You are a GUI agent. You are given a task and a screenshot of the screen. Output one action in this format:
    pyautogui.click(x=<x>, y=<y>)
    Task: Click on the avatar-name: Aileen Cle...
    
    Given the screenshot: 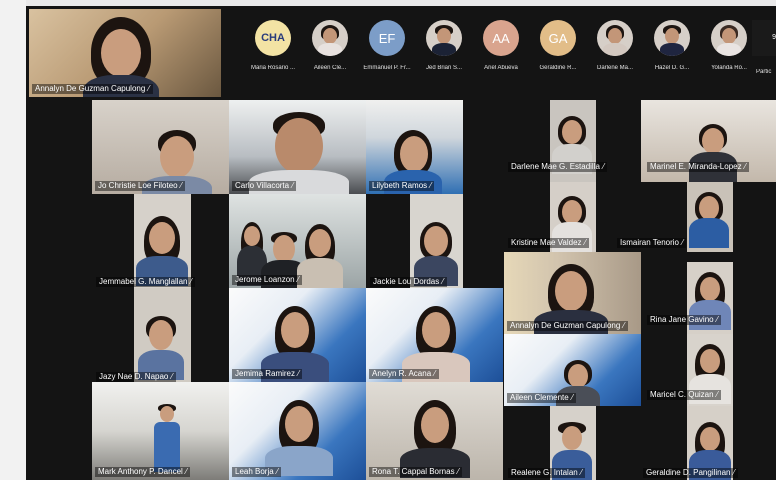 What is the action you would take?
    pyautogui.click(x=330, y=68)
    